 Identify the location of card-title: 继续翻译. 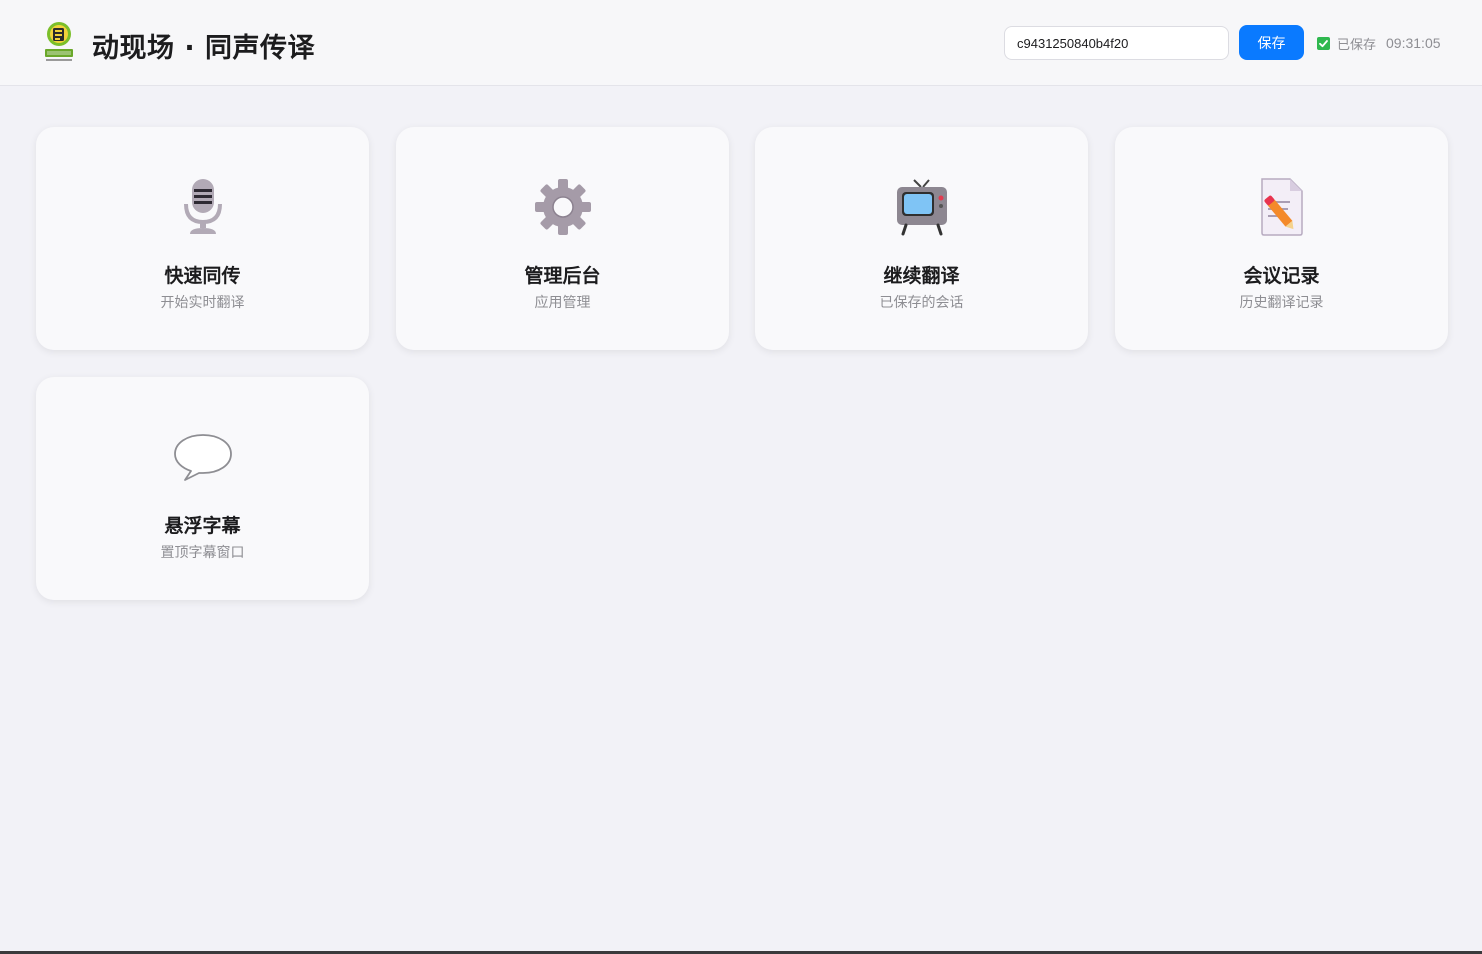
(921, 276).